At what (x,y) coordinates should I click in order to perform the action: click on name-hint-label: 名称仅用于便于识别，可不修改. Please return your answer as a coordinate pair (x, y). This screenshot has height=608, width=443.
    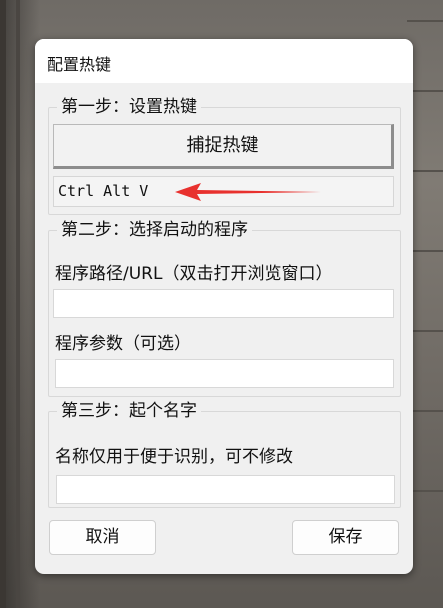
    Looking at the image, I should click on (174, 457).